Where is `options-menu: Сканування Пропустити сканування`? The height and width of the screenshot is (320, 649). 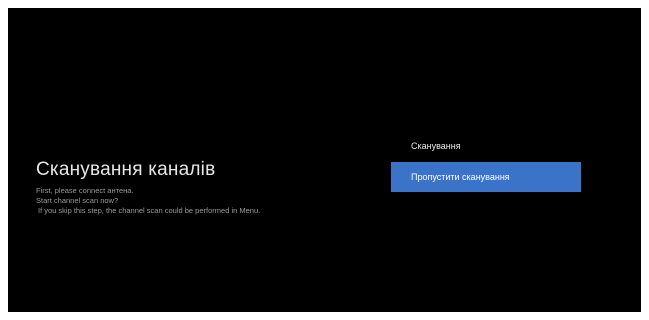 options-menu: Сканування Пропустити сканування is located at coordinates (486, 163).